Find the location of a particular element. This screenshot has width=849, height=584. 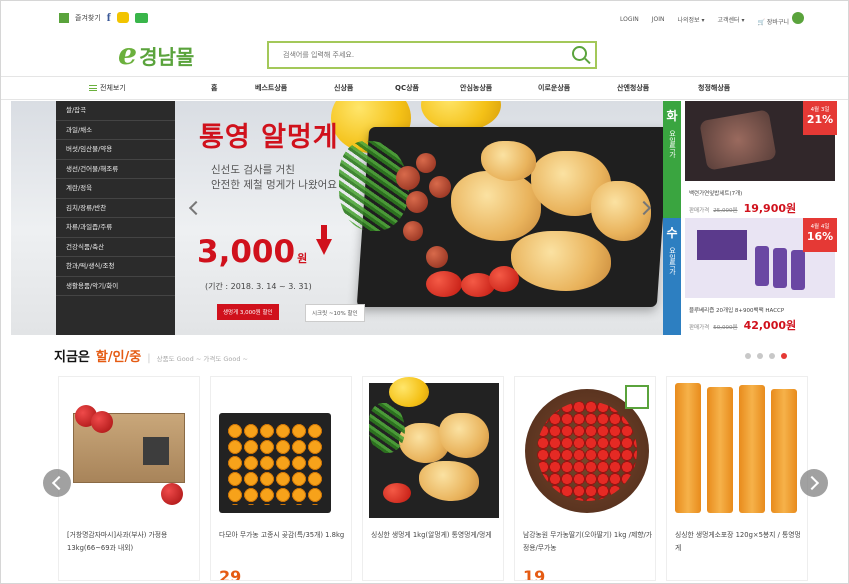

search-input is located at coordinates (414, 55).